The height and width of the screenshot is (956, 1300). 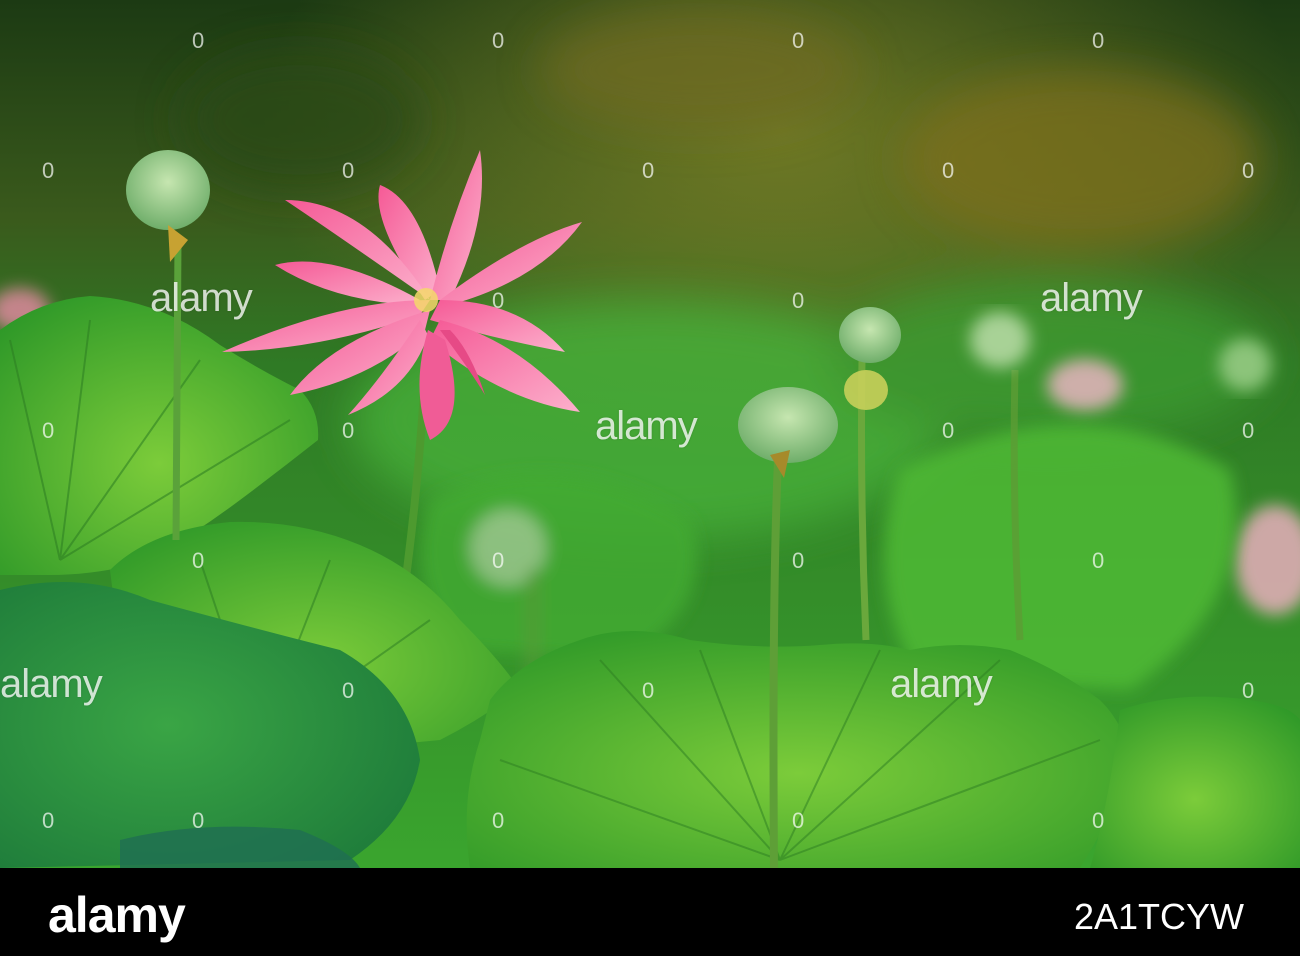 What do you see at coordinates (168, 190) in the screenshot?
I see `seed-pod-left` at bounding box center [168, 190].